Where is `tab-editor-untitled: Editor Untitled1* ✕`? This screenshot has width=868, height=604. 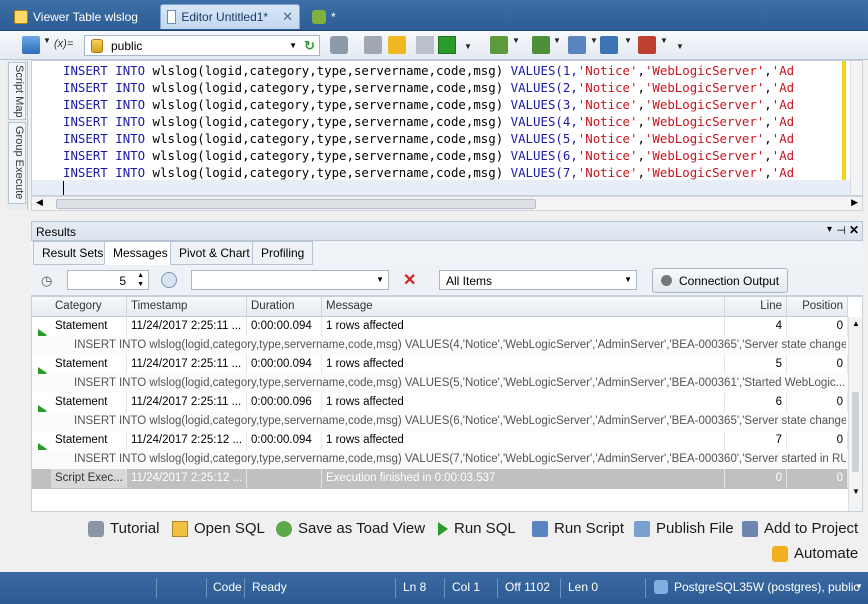
tab-editor-untitled: Editor Untitled1* ✕ is located at coordinates (230, 16).